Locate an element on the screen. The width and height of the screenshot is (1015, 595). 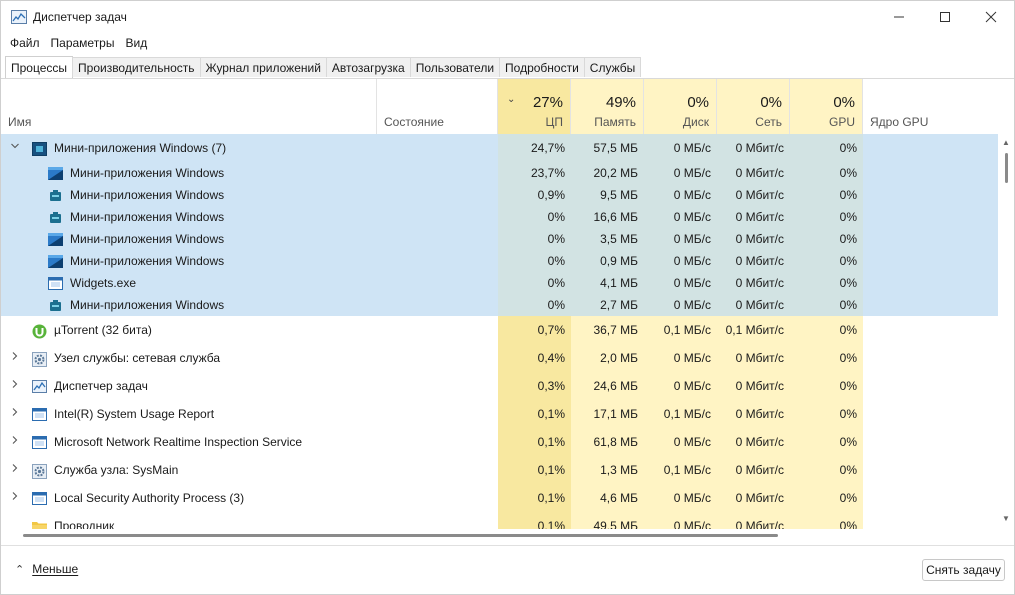
header-gpu-engine: Ядро GPU is located at coordinates (930, 106).